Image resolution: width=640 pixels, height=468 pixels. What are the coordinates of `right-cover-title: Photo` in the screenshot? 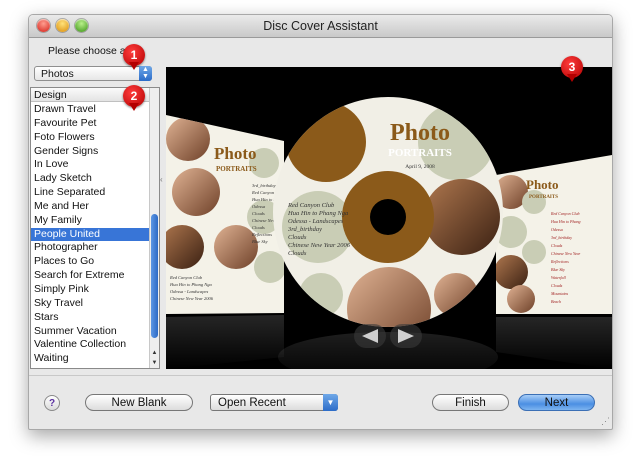 It's located at (542, 184).